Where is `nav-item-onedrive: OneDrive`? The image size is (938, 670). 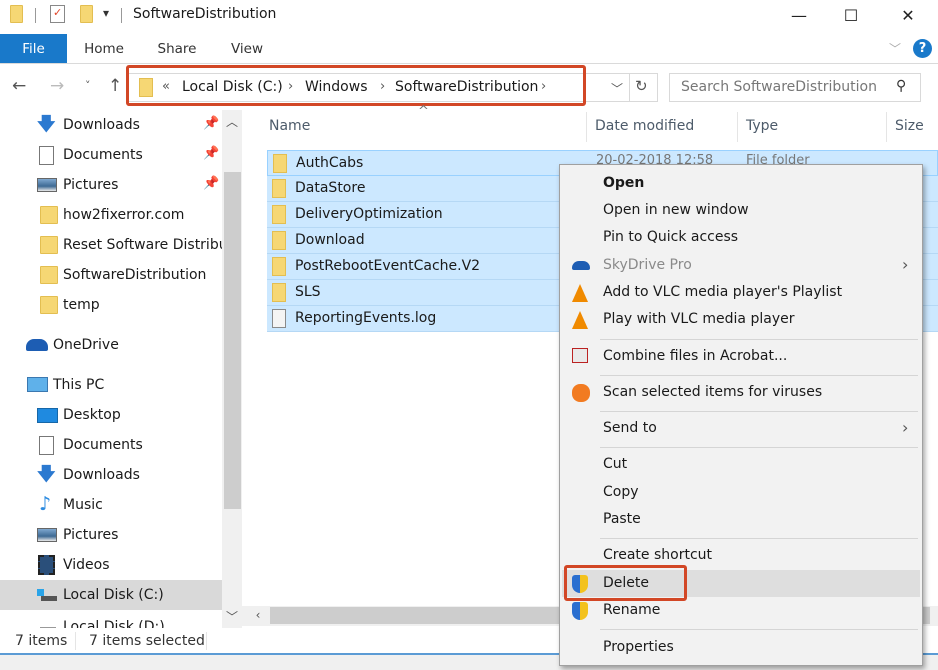 nav-item-onedrive: OneDrive is located at coordinates (111, 345).